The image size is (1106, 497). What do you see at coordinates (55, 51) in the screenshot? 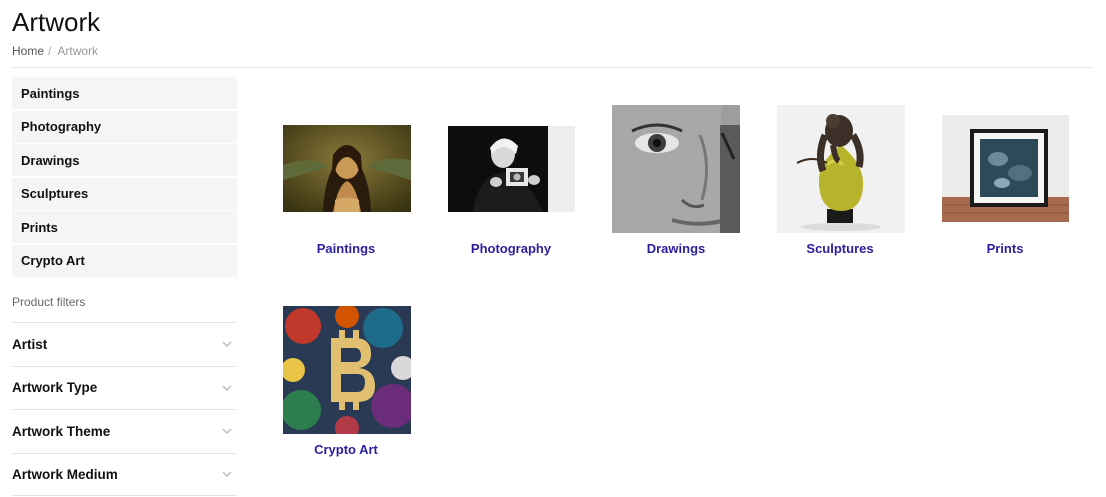
I see `breadcrumb: Home / Artwork` at bounding box center [55, 51].